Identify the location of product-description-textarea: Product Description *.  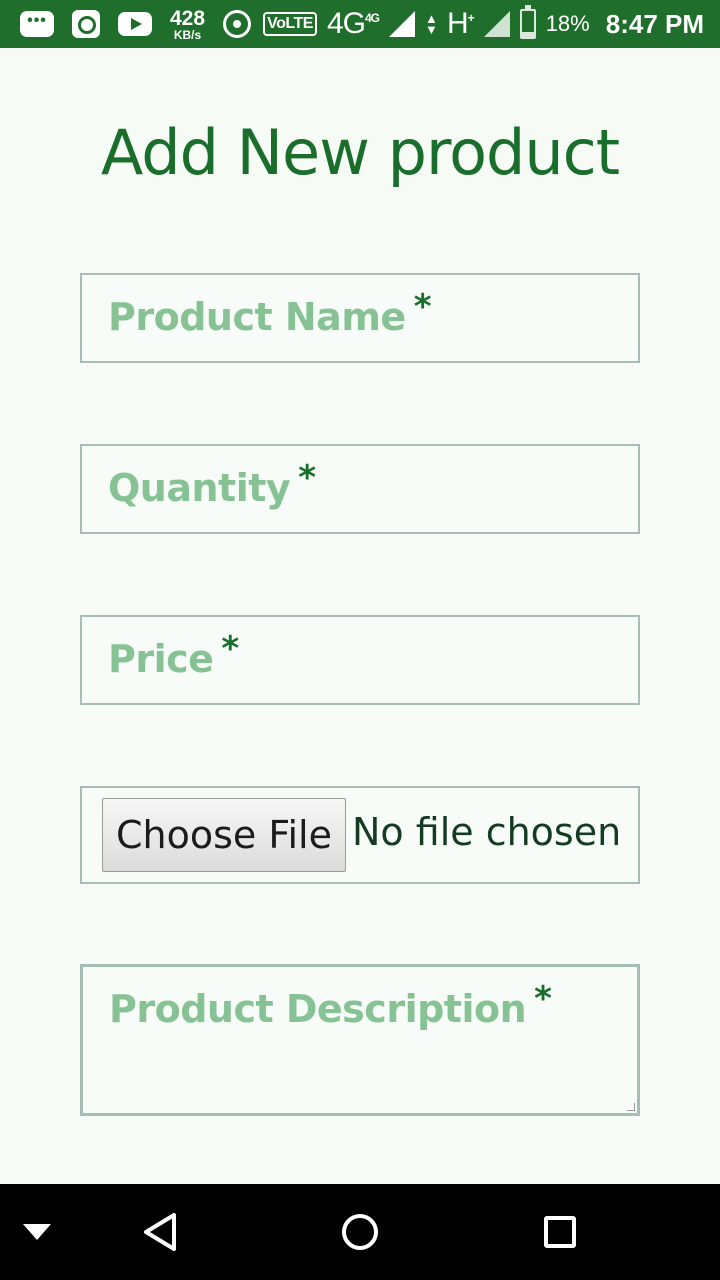
(360, 1040).